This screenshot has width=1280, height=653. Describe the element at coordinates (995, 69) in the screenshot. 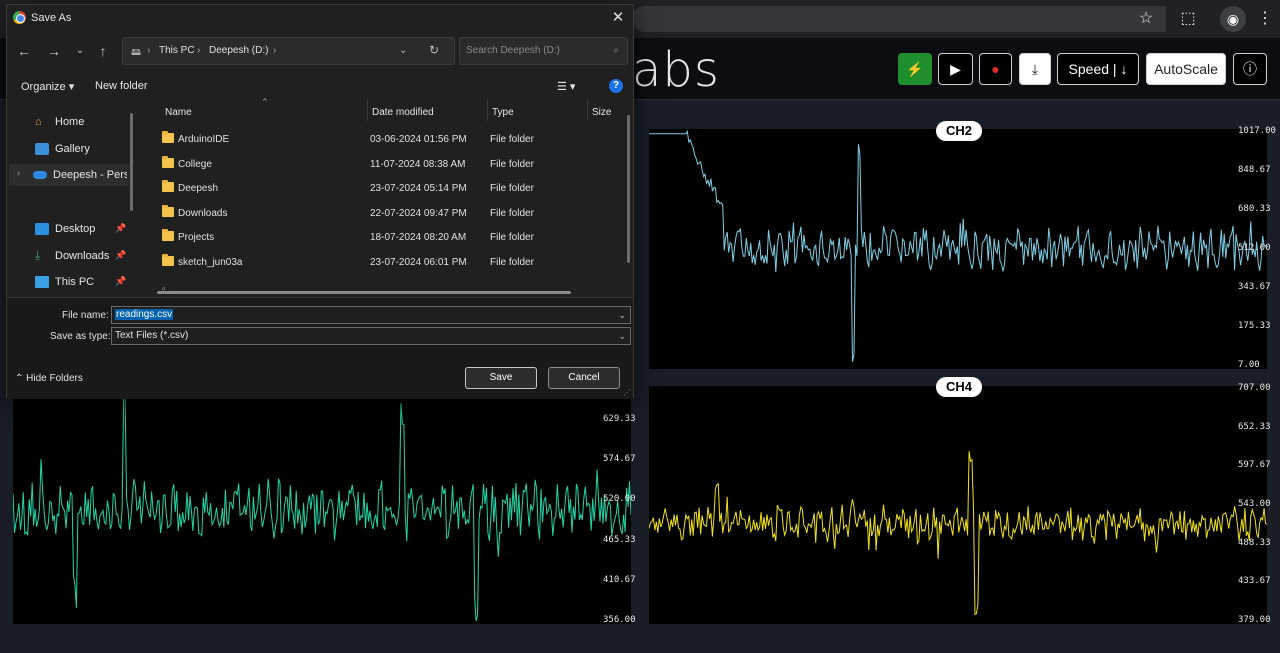

I see `record-button: ●` at that location.